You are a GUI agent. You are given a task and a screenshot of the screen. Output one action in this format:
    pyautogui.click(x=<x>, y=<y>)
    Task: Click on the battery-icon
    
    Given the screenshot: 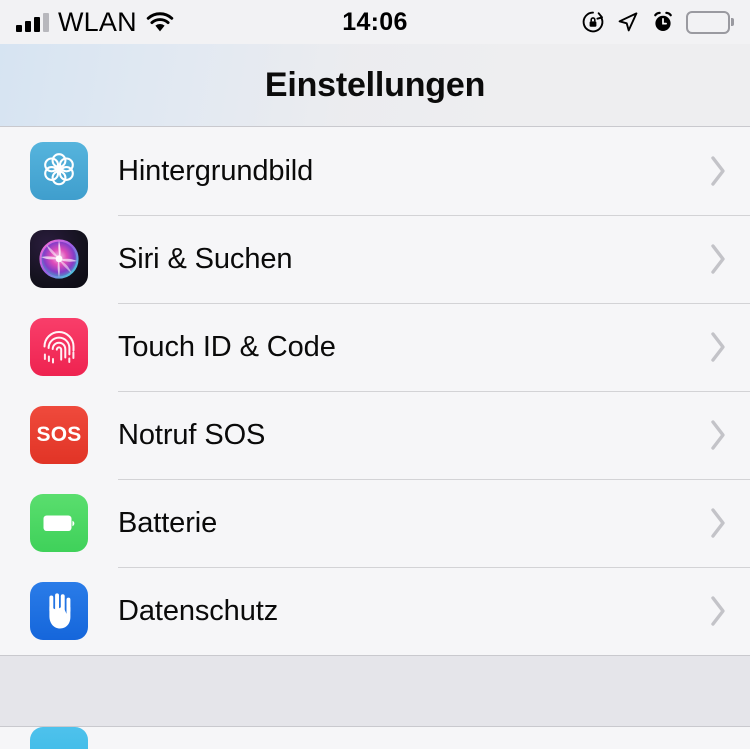 What is the action you would take?
    pyautogui.click(x=710, y=22)
    